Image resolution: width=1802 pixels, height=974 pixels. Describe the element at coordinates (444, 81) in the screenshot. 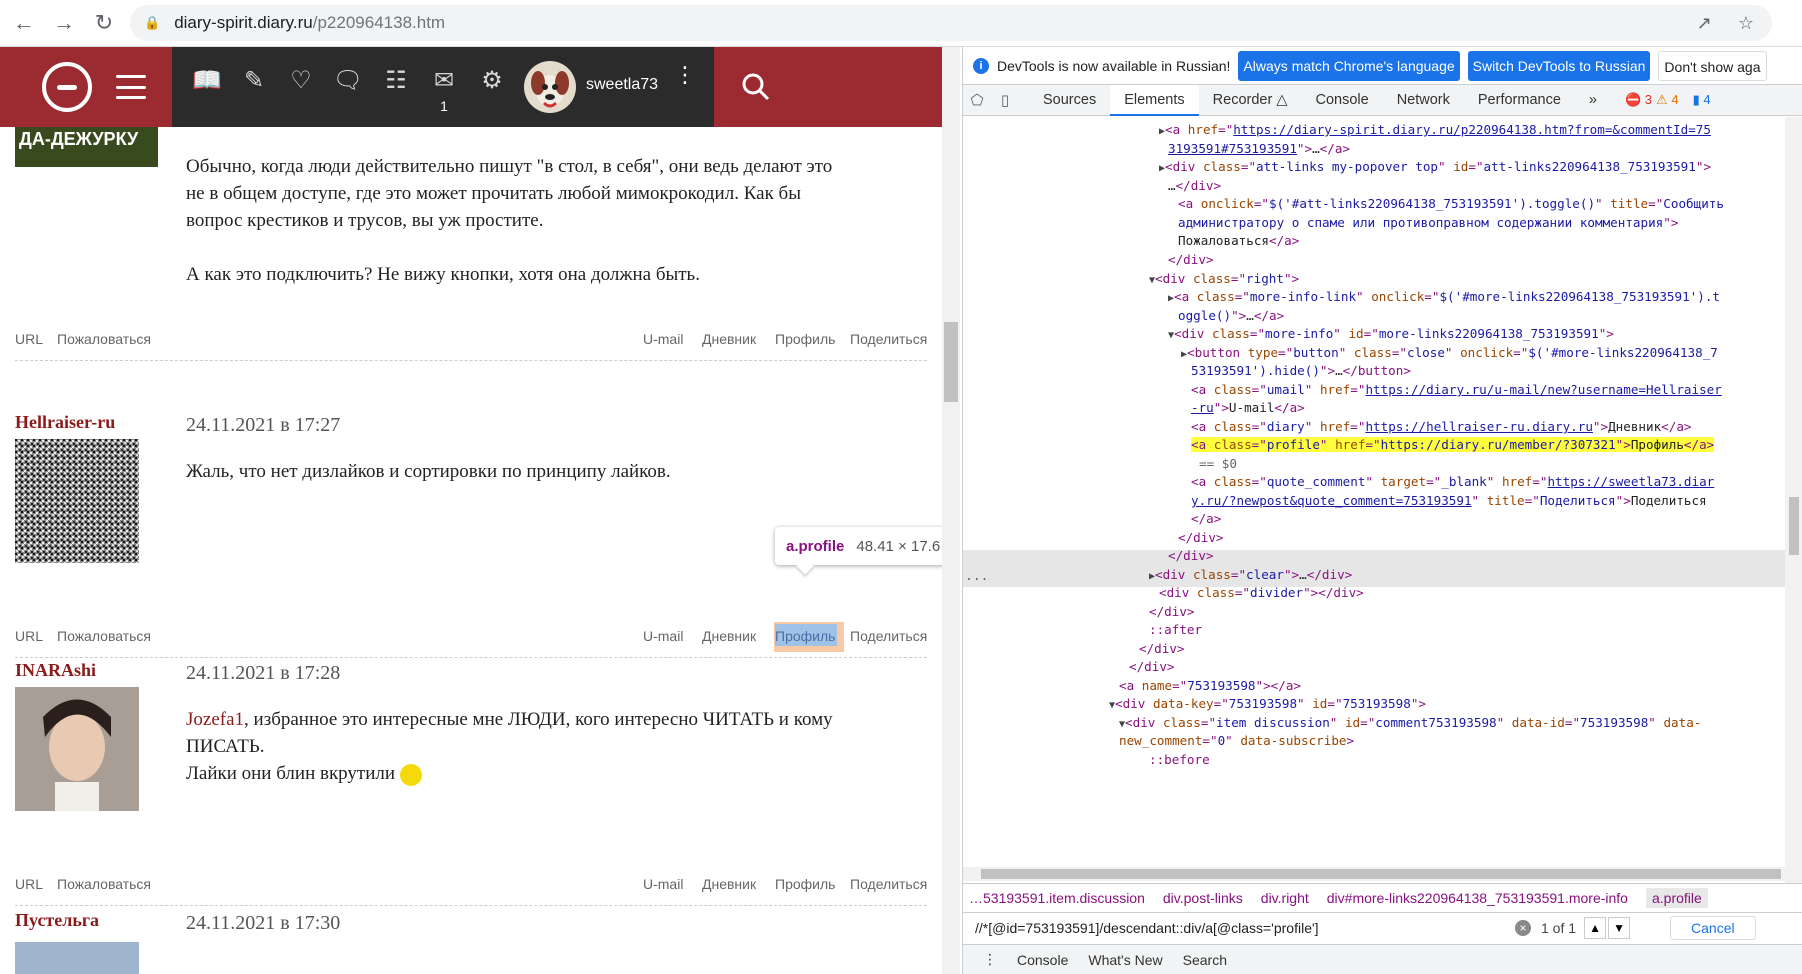

I see `mail-icon: ✉` at that location.